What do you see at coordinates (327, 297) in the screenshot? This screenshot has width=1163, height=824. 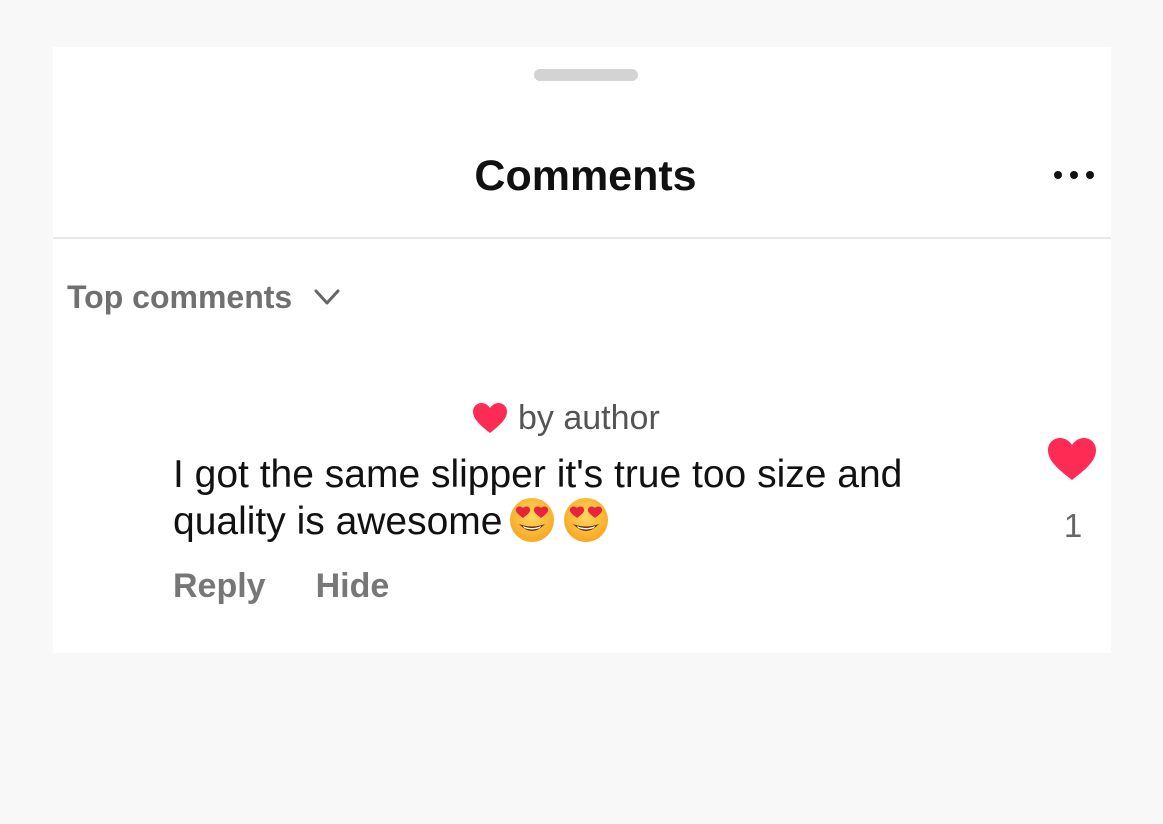 I see `chevron-down-icon` at bounding box center [327, 297].